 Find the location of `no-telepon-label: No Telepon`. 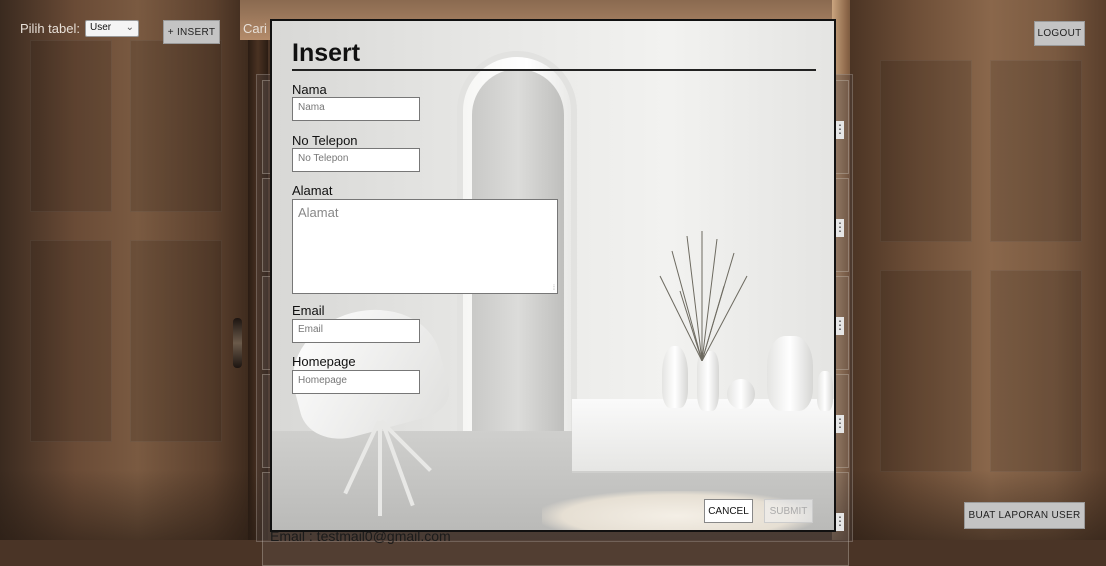

no-telepon-label: No Telepon is located at coordinates (325, 140).